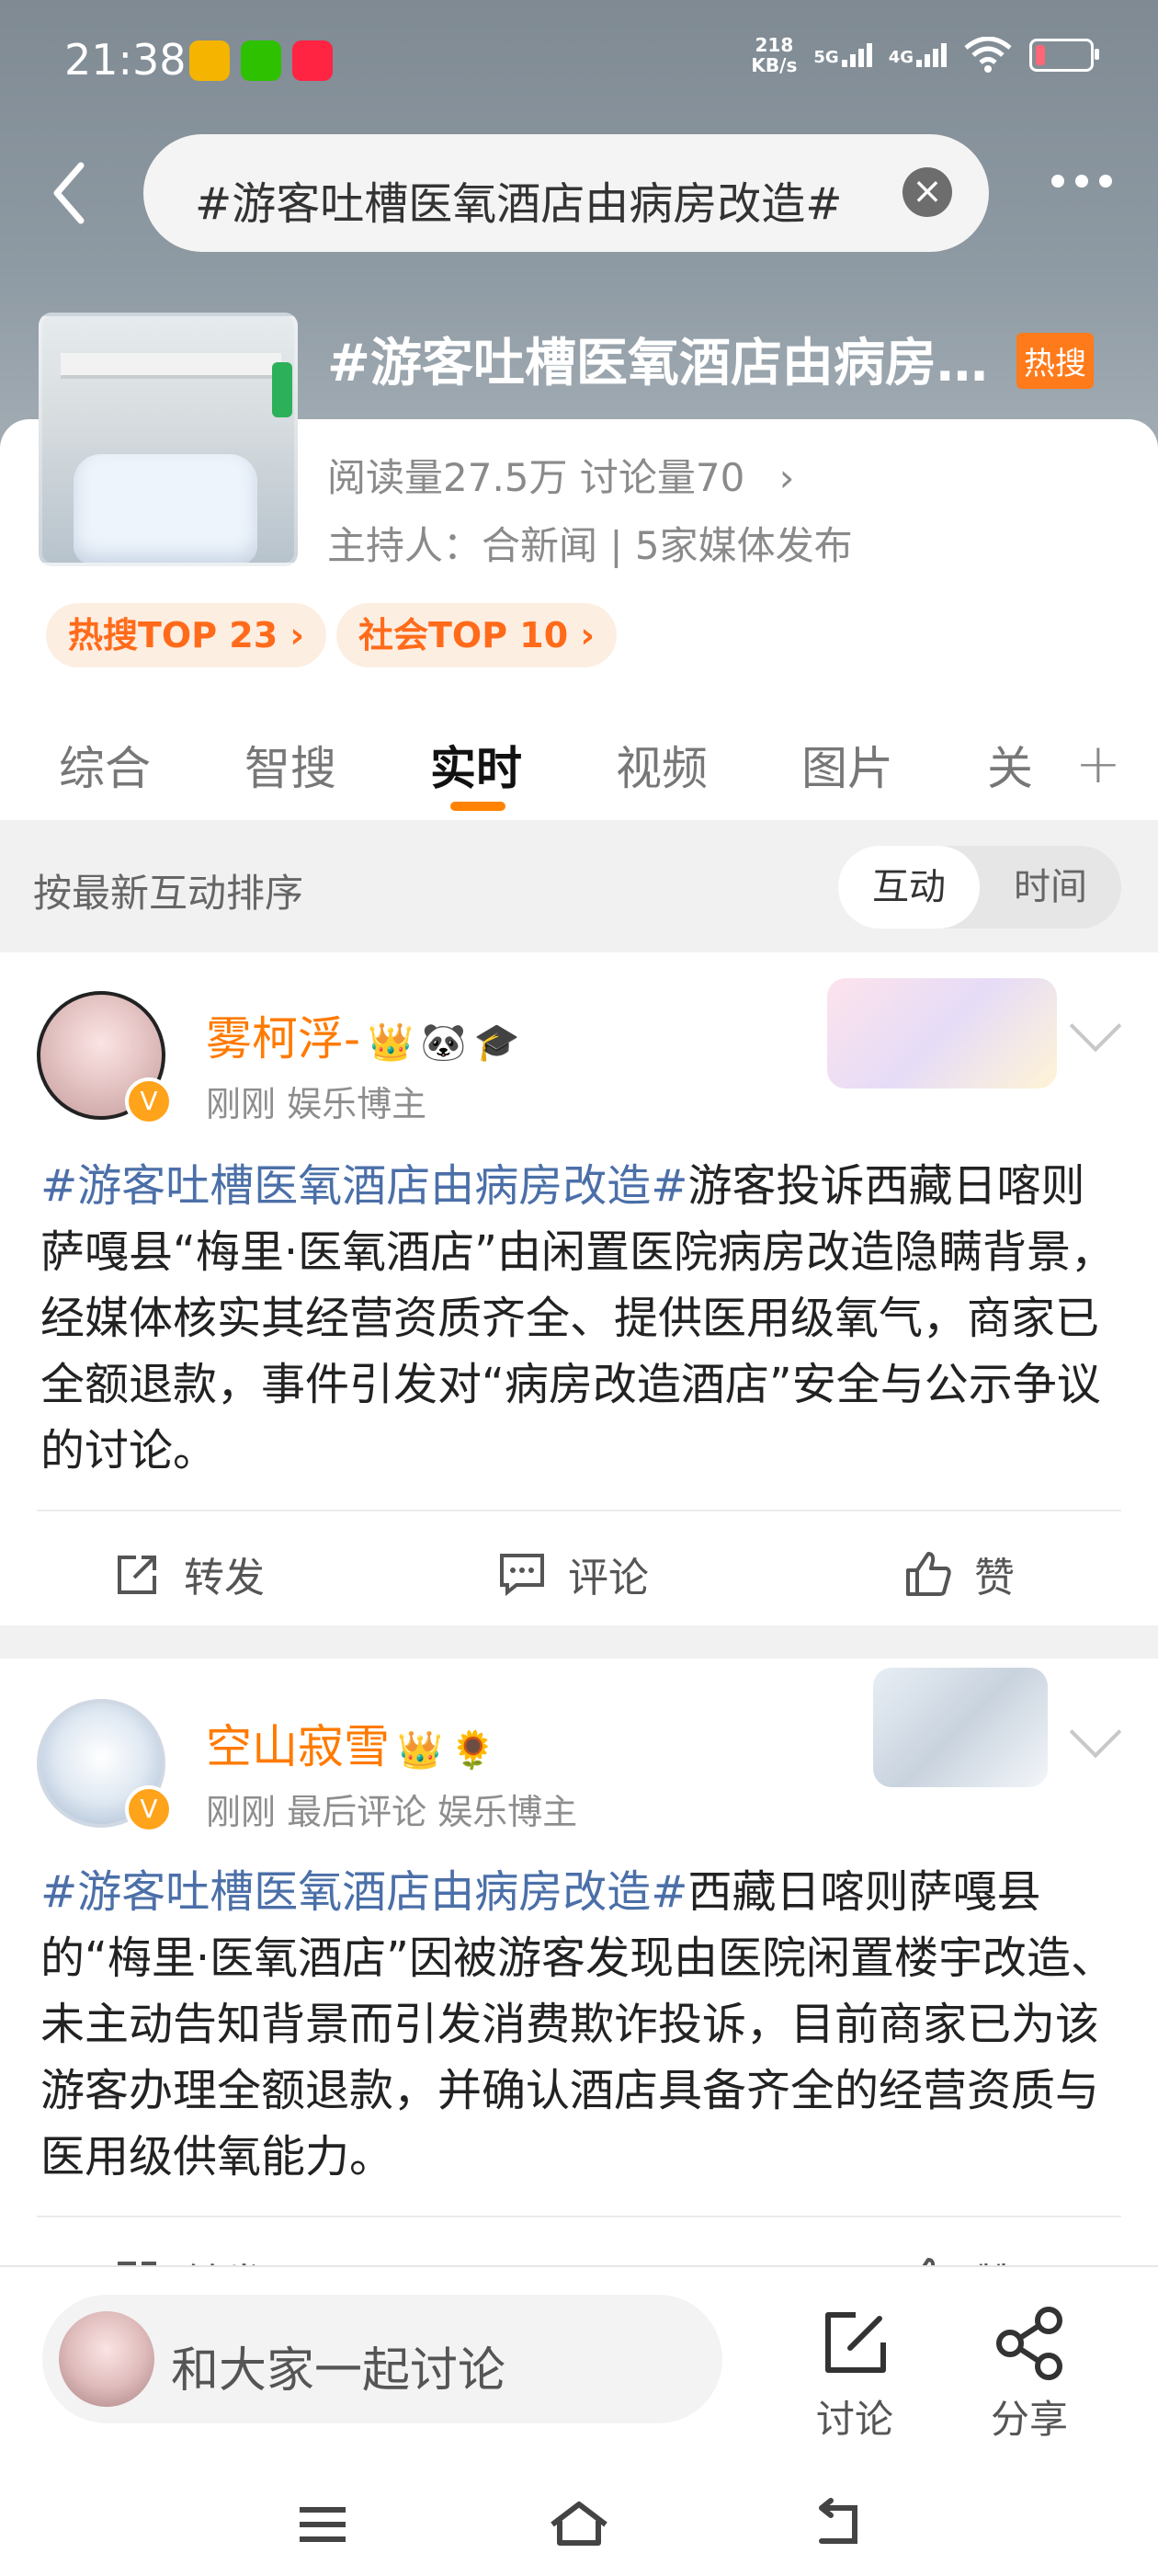  Describe the element at coordinates (1098, 764) in the screenshot. I see `add-tab-icon: +` at that location.